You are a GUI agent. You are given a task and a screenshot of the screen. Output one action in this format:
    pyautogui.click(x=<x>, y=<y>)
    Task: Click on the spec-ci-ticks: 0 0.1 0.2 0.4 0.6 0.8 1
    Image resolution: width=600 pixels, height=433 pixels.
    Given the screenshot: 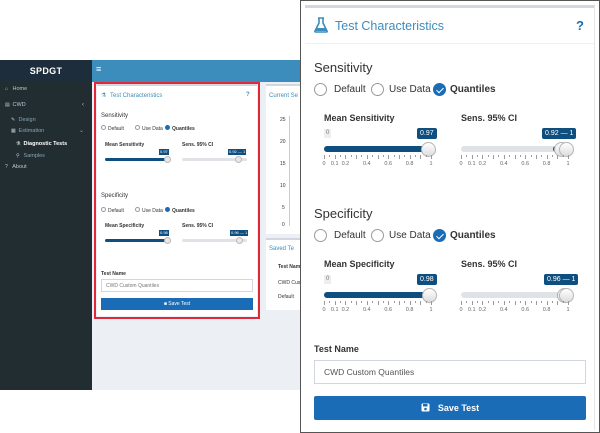 What is the action you would take?
    pyautogui.click(x=514, y=311)
    